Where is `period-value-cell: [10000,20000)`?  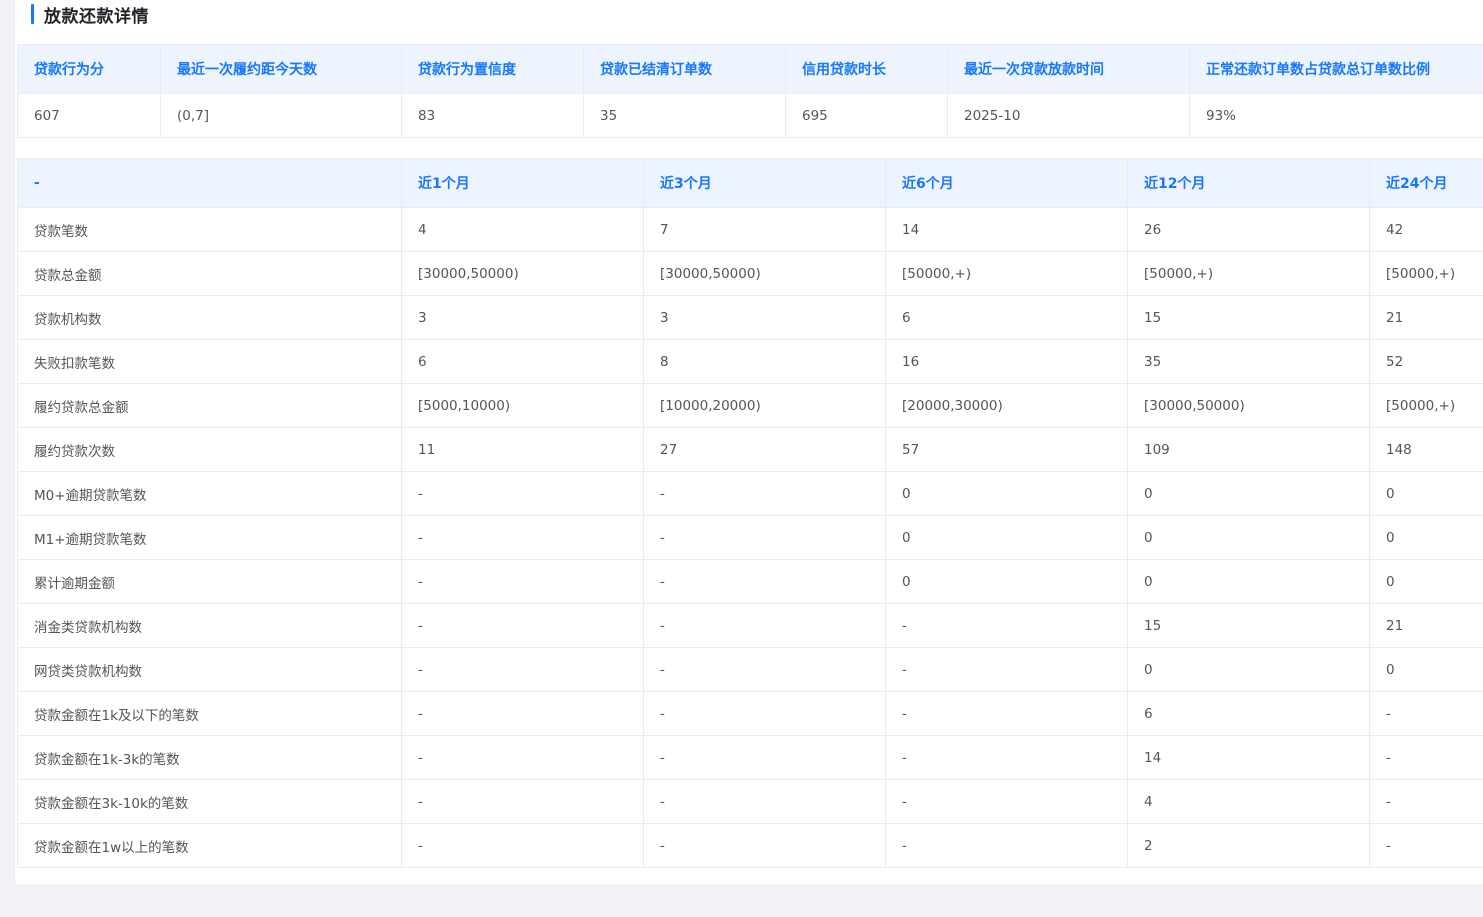
period-value-cell: [10000,20000) is located at coordinates (764, 405).